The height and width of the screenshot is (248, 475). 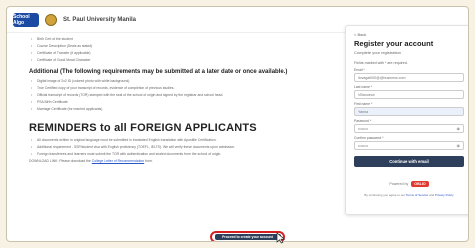 What do you see at coordinates (385, 195) in the screenshot?
I see `terms-prefix: By continuing you agree to our` at bounding box center [385, 195].